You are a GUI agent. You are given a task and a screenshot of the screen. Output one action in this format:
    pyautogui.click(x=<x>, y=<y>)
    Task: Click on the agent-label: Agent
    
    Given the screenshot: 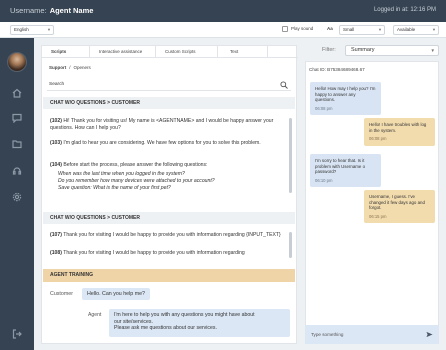 What is the action you would take?
    pyautogui.click(x=95, y=315)
    